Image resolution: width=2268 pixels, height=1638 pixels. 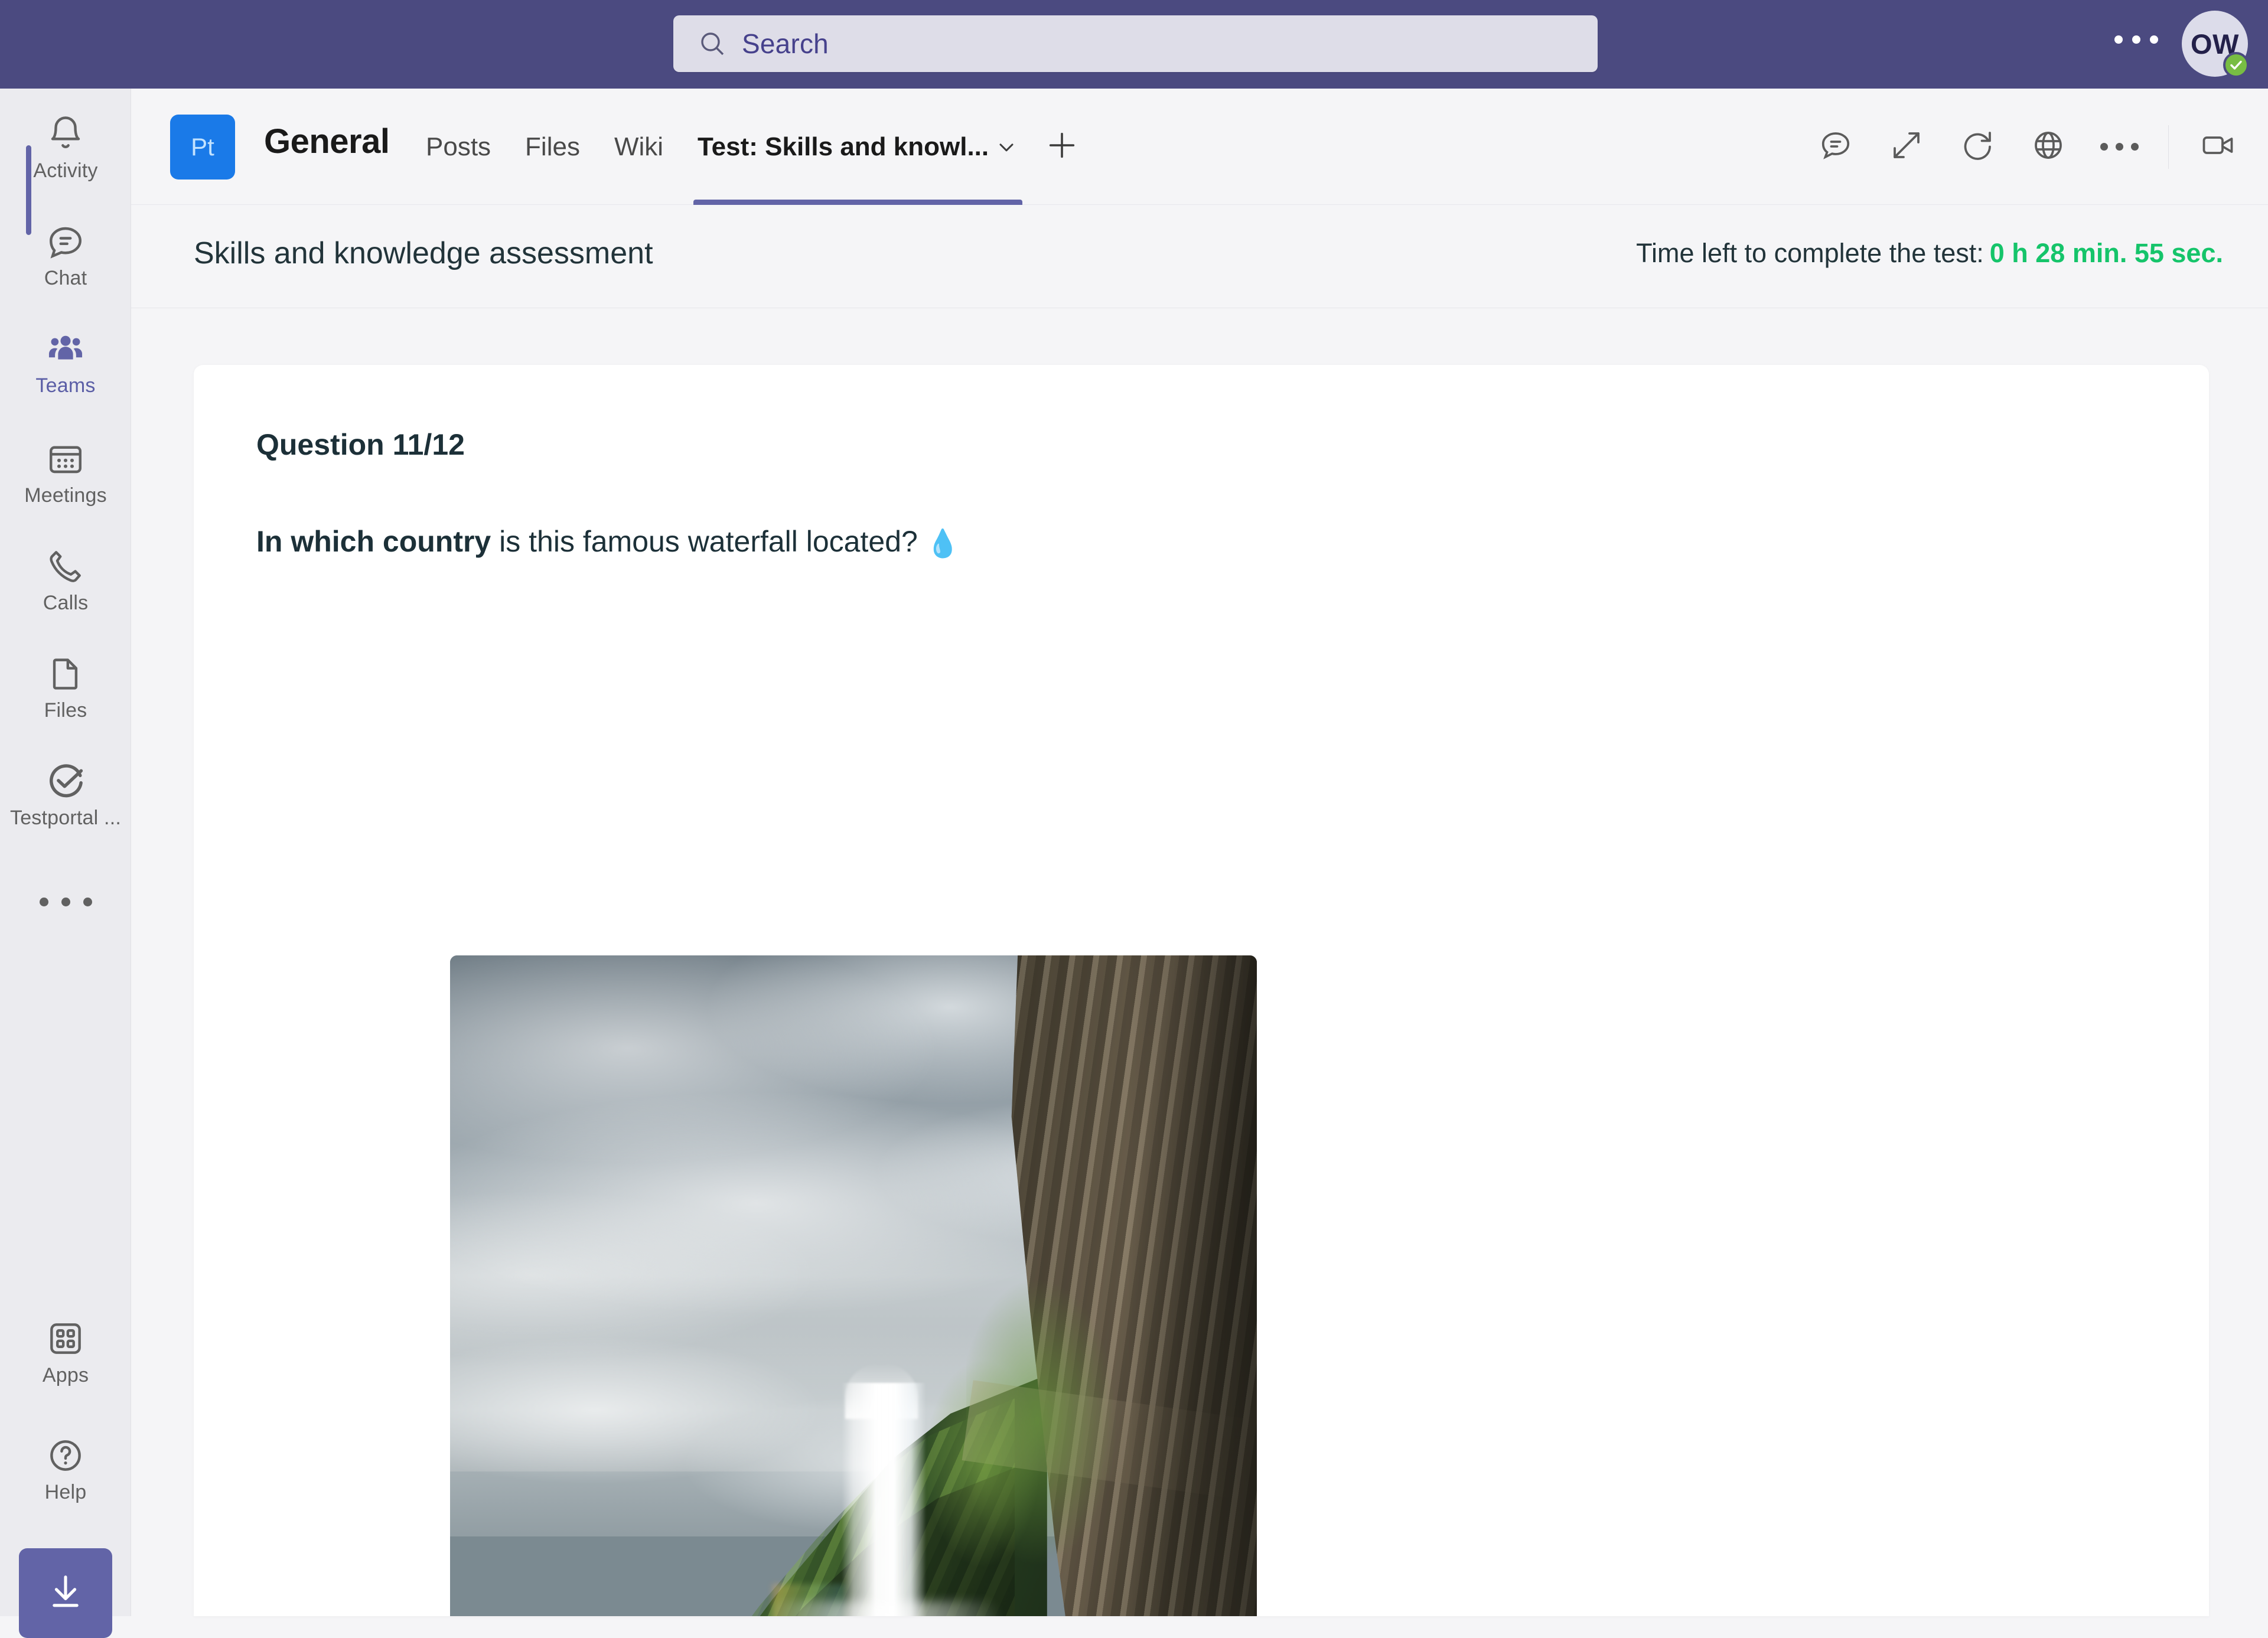 What do you see at coordinates (982, 1463) in the screenshot?
I see `photo-rock-moss-lower` at bounding box center [982, 1463].